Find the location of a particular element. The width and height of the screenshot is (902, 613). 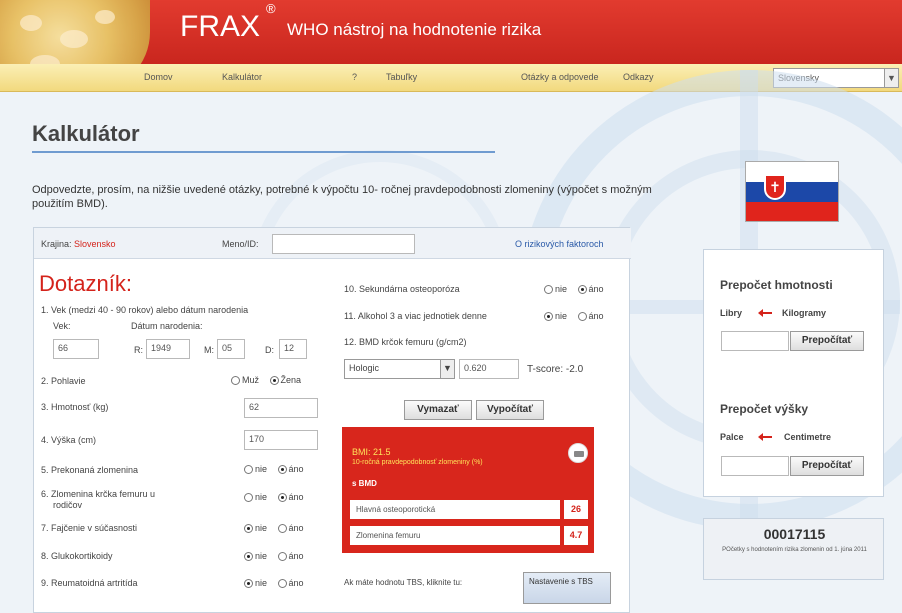

q8-yes-radio: áno is located at coordinates (290, 556).